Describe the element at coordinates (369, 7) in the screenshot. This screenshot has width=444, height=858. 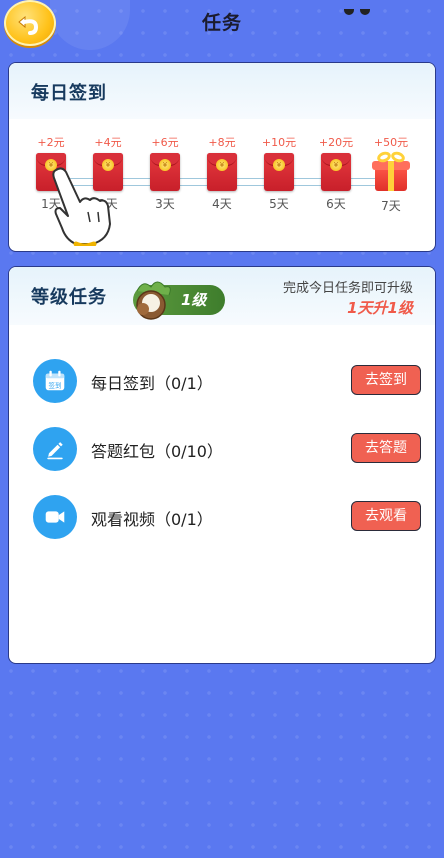
I see `decorative-marks` at that location.